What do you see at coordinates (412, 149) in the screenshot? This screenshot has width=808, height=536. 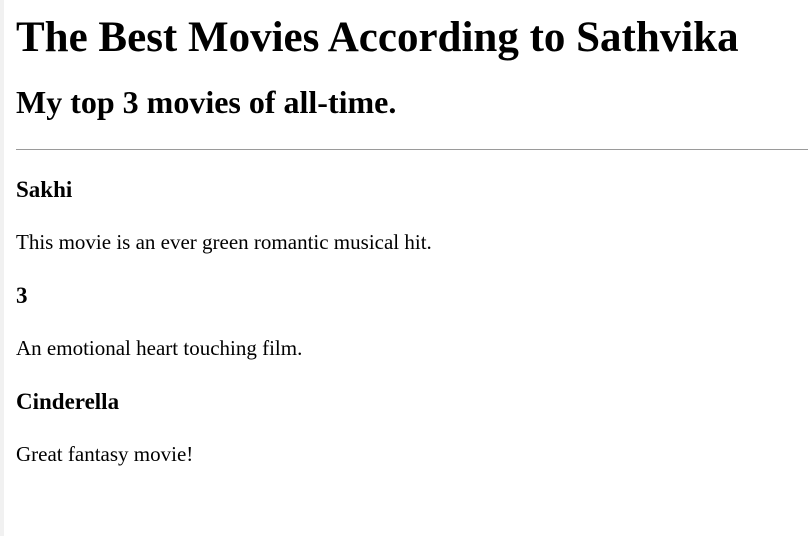 I see `divider` at bounding box center [412, 149].